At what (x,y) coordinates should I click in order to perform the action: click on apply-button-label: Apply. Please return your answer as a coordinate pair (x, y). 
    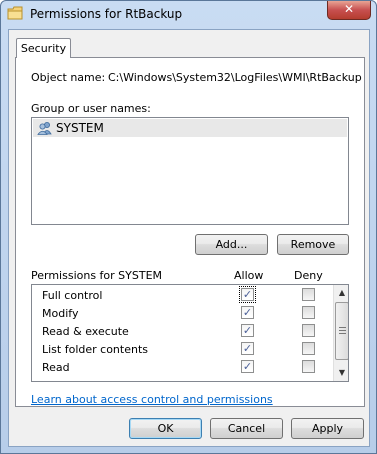
    Looking at the image, I should click on (327, 428).